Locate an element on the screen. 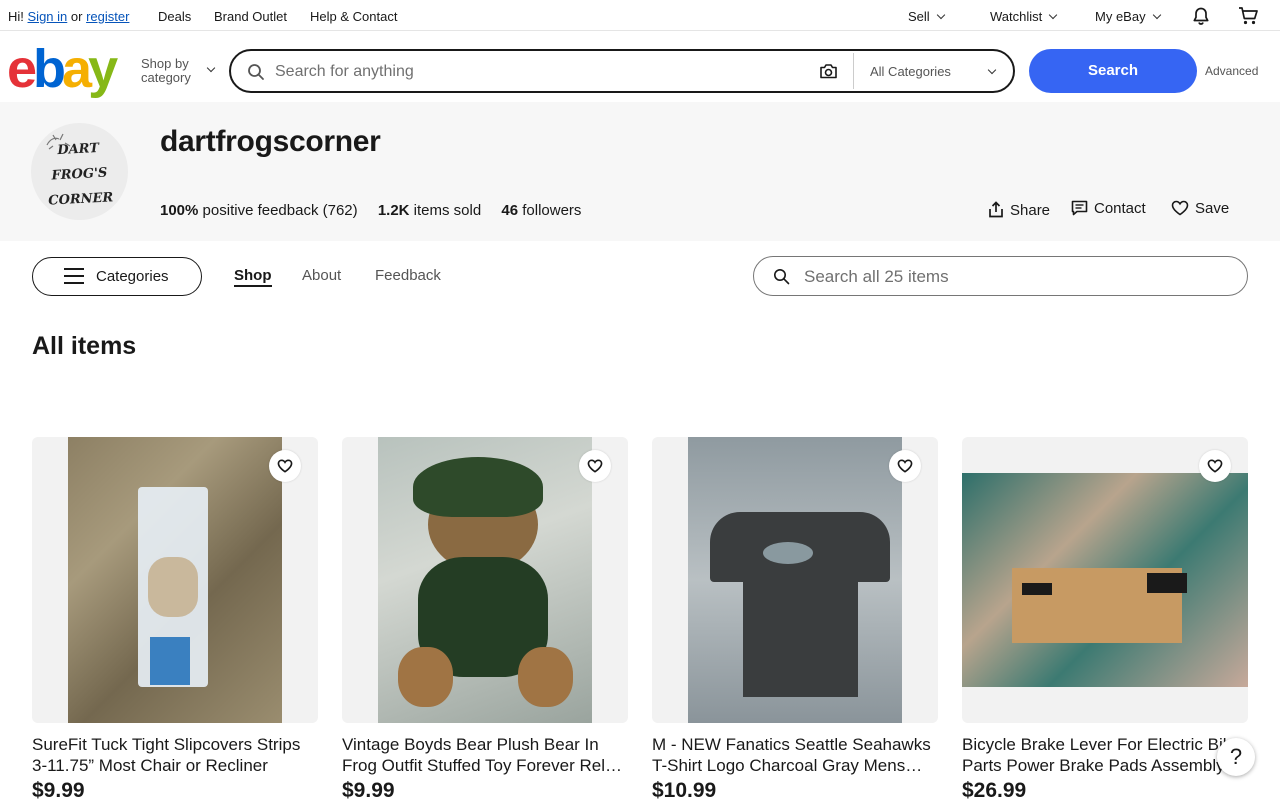  my-ebay-menu: My eBay is located at coordinates (1128, 16).